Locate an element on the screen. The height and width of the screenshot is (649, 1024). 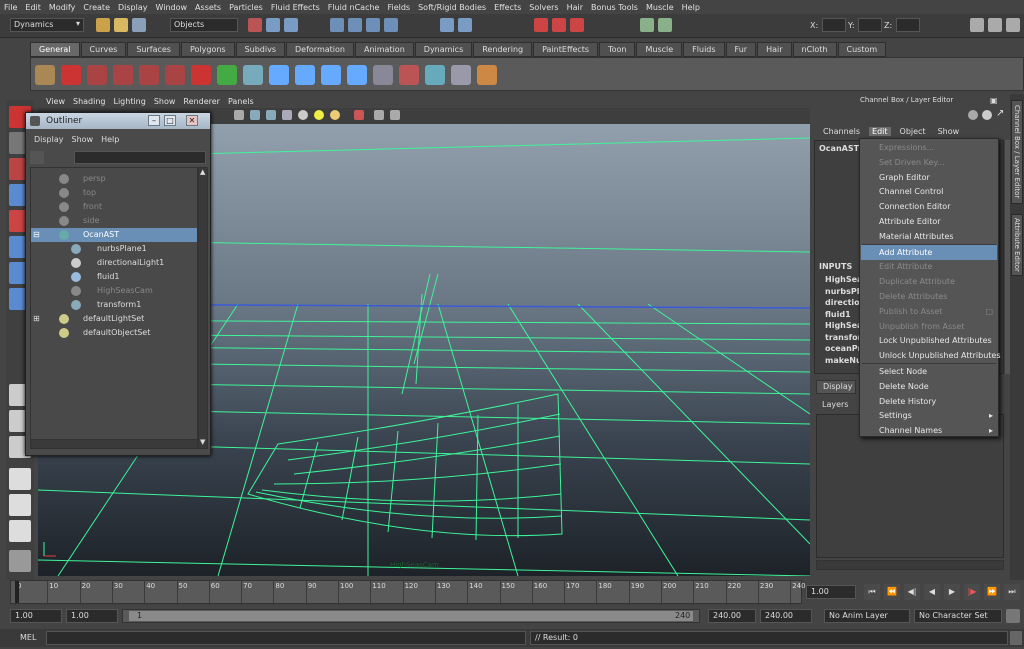
edit-menu-item-graph-editor: Graph Editor is located at coordinates (929, 177).